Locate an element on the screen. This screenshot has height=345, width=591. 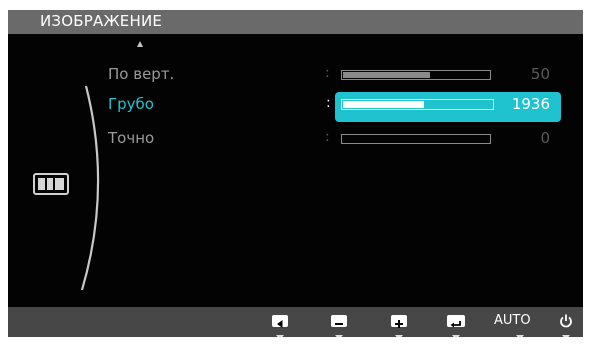
bottom-button-bar: AUTO is located at coordinates (295, 322).